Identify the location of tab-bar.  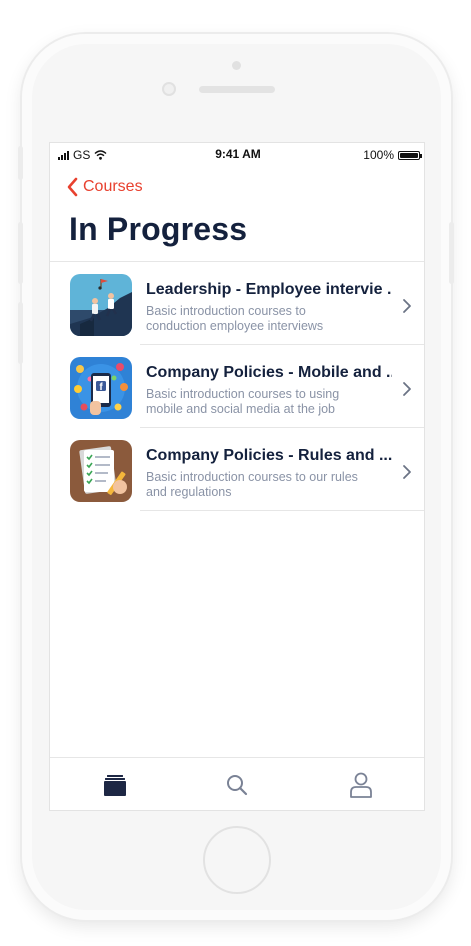
(237, 783).